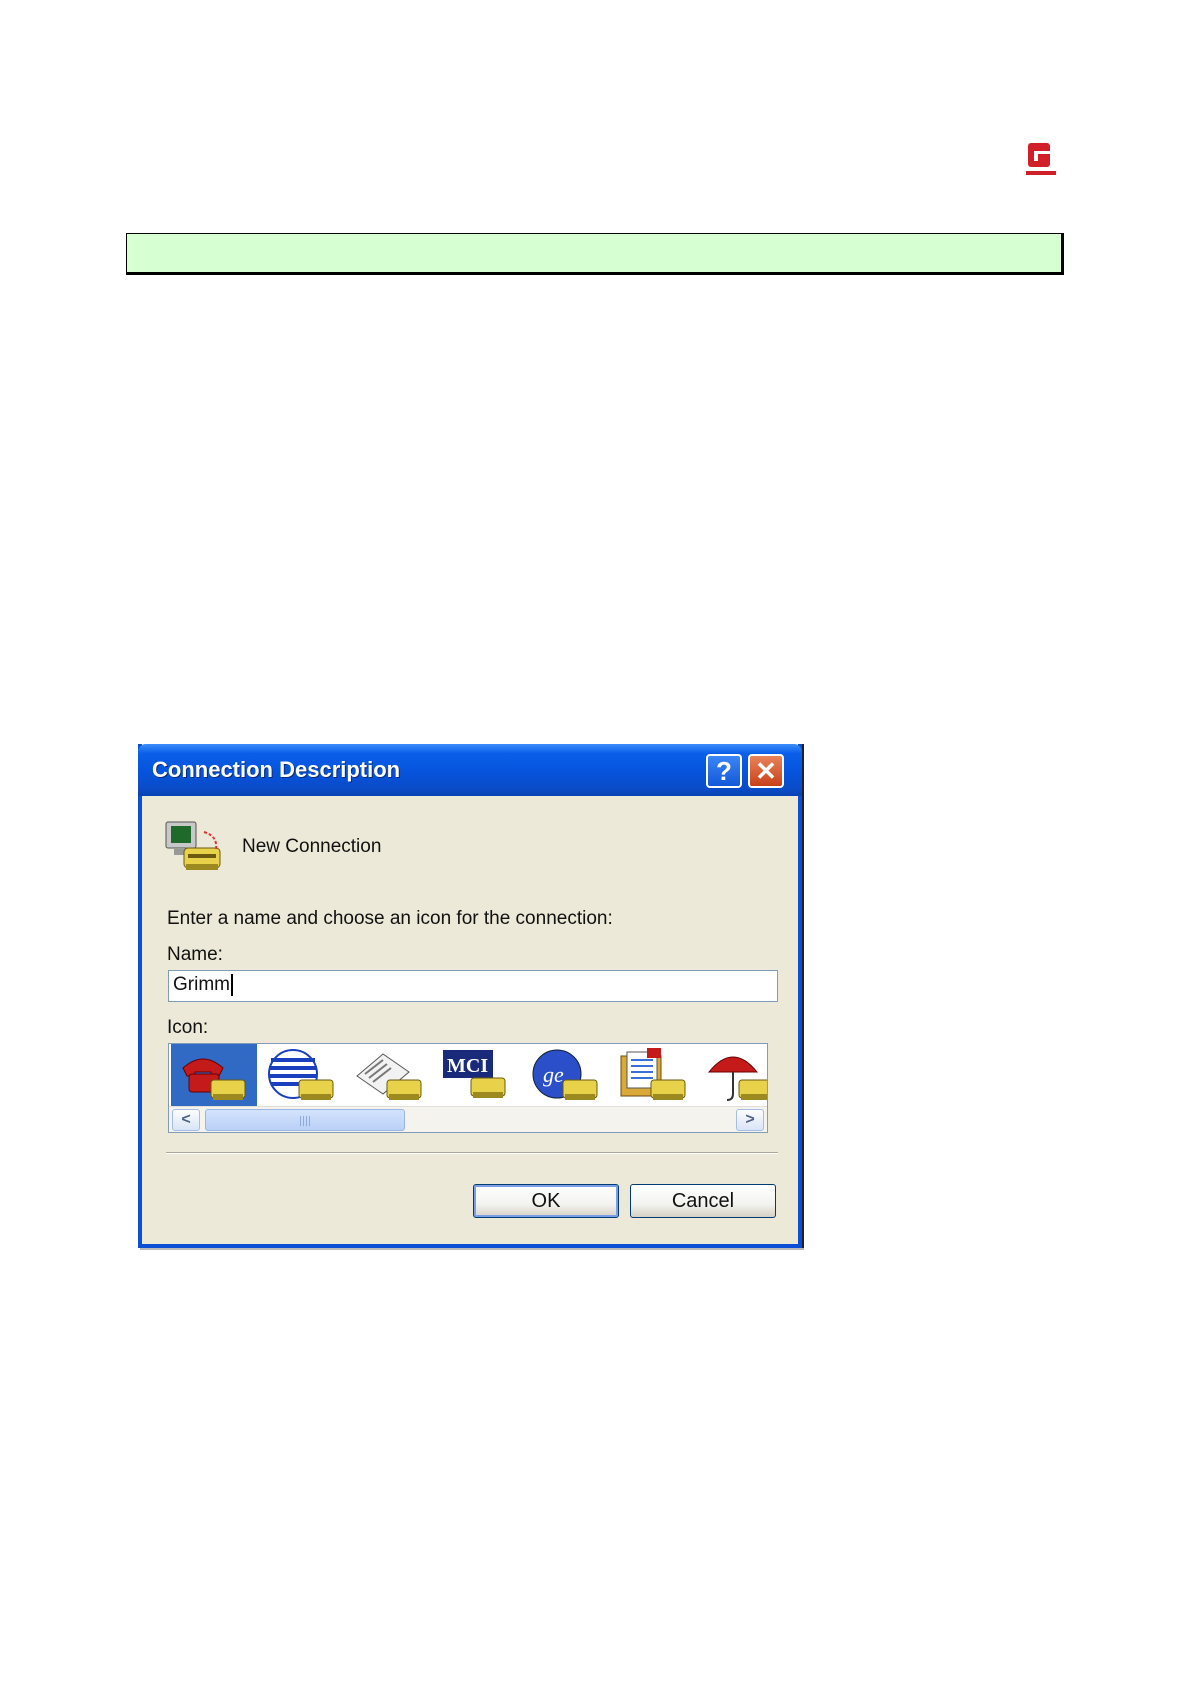 The width and height of the screenshot is (1190, 1684). I want to click on svg-text: MCI, so click(467, 1066).